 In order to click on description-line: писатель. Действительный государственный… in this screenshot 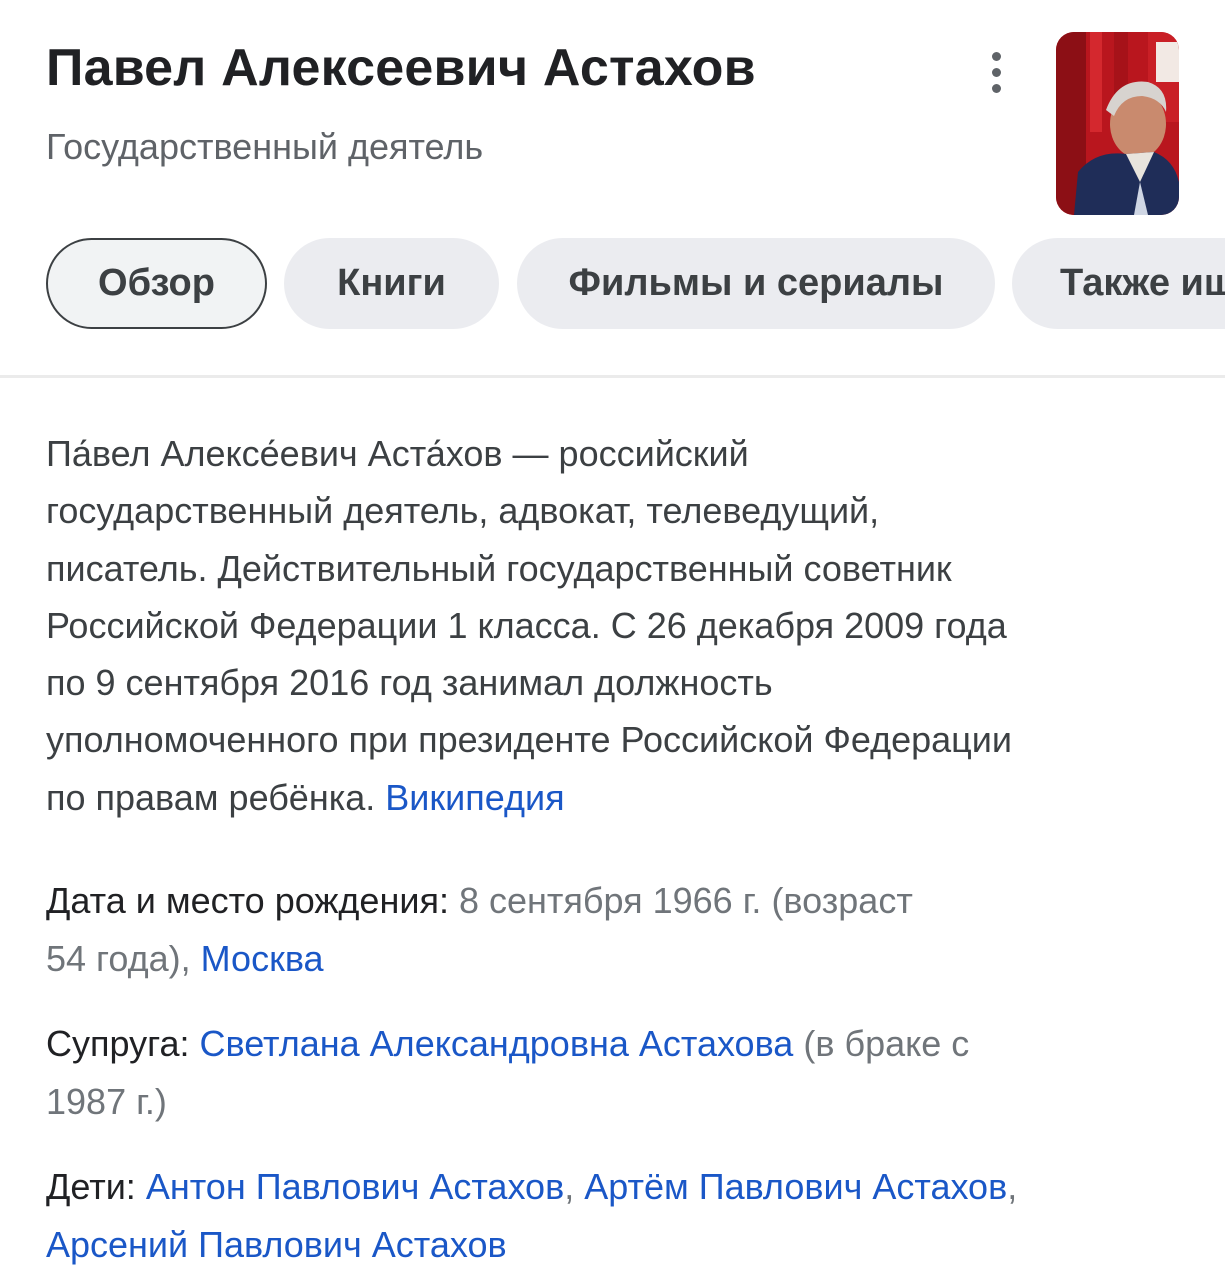, I will do `click(499, 568)`.